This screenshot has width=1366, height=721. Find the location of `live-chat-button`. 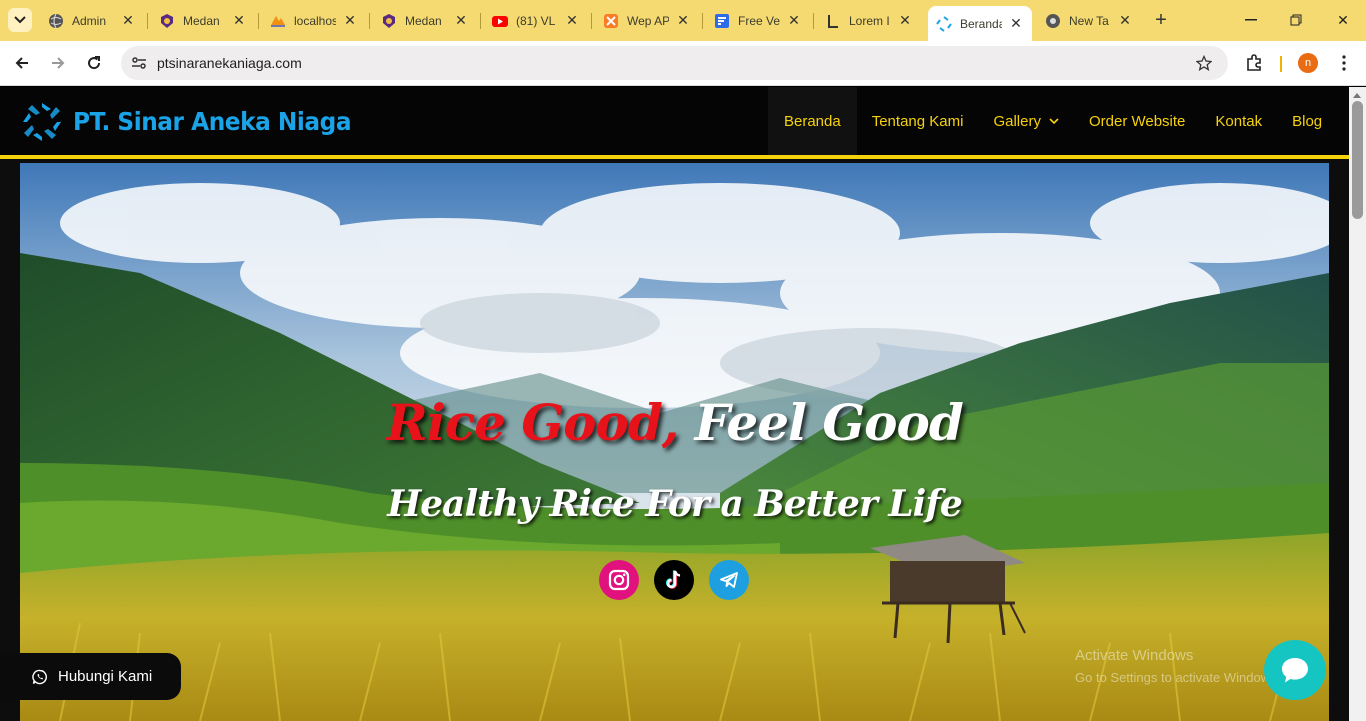

live-chat-button is located at coordinates (1295, 670).